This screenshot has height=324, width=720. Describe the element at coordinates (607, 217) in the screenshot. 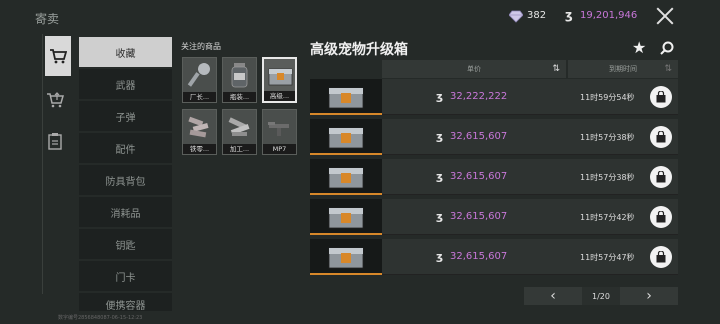

I see `listing-time: 11时57分42秒` at that location.